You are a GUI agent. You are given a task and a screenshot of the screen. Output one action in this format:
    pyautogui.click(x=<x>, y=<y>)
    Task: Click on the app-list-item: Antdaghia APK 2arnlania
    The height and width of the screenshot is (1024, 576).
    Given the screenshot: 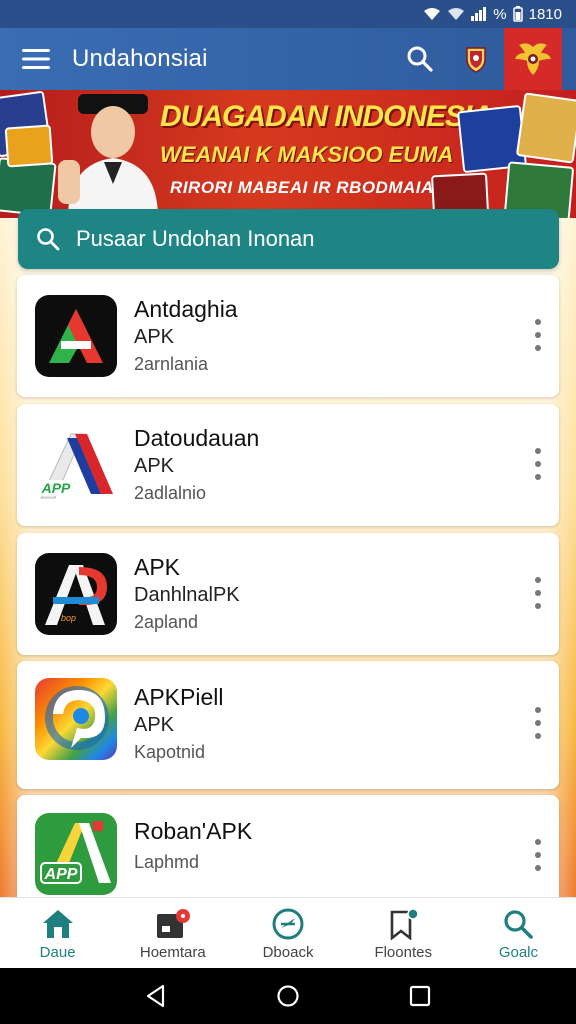 What is the action you would take?
    pyautogui.click(x=288, y=336)
    